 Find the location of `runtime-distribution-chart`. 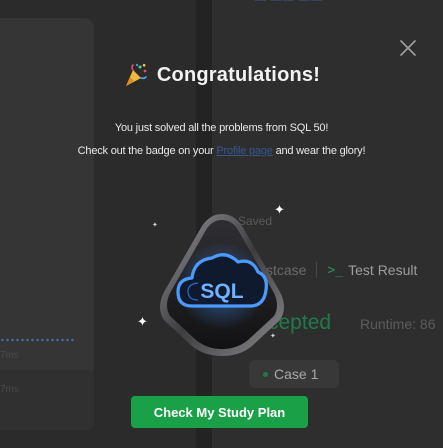

runtime-distribution-chart is located at coordinates (38, 340).